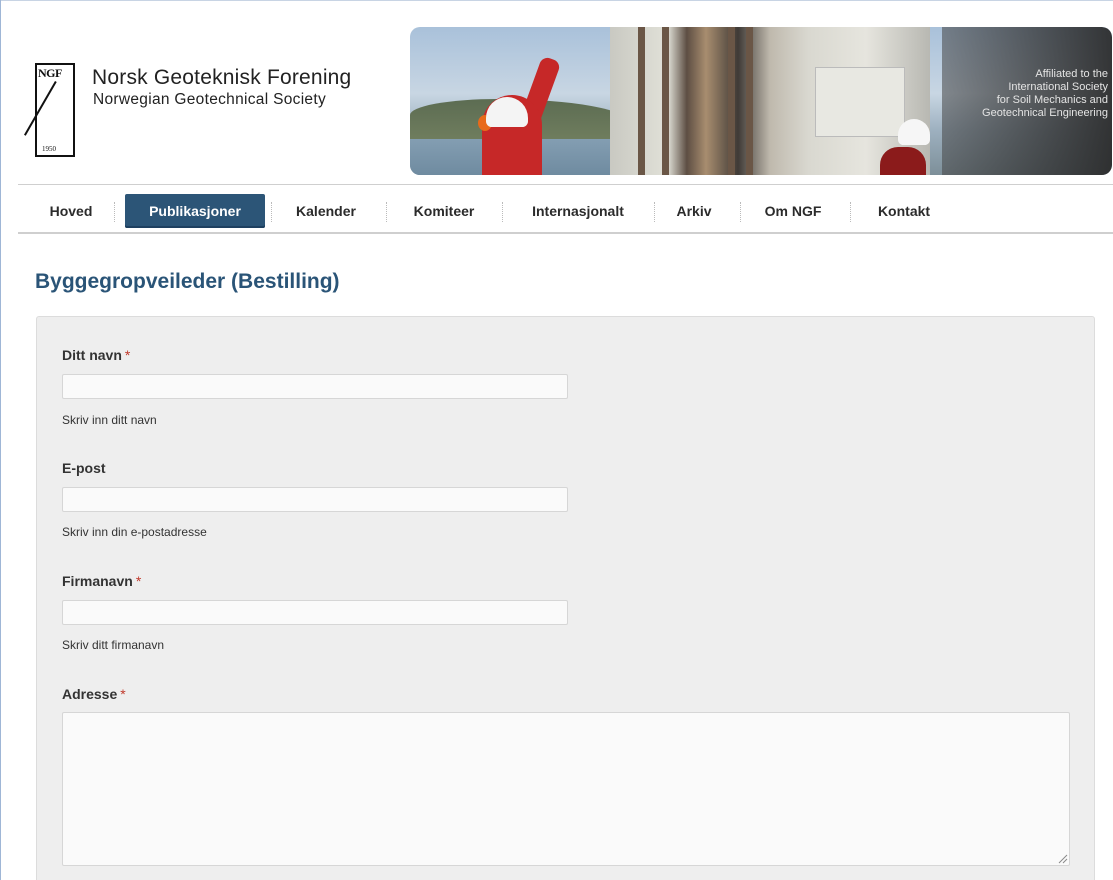  Describe the element at coordinates (903, 161) in the screenshot. I see `banner-worker` at that location.